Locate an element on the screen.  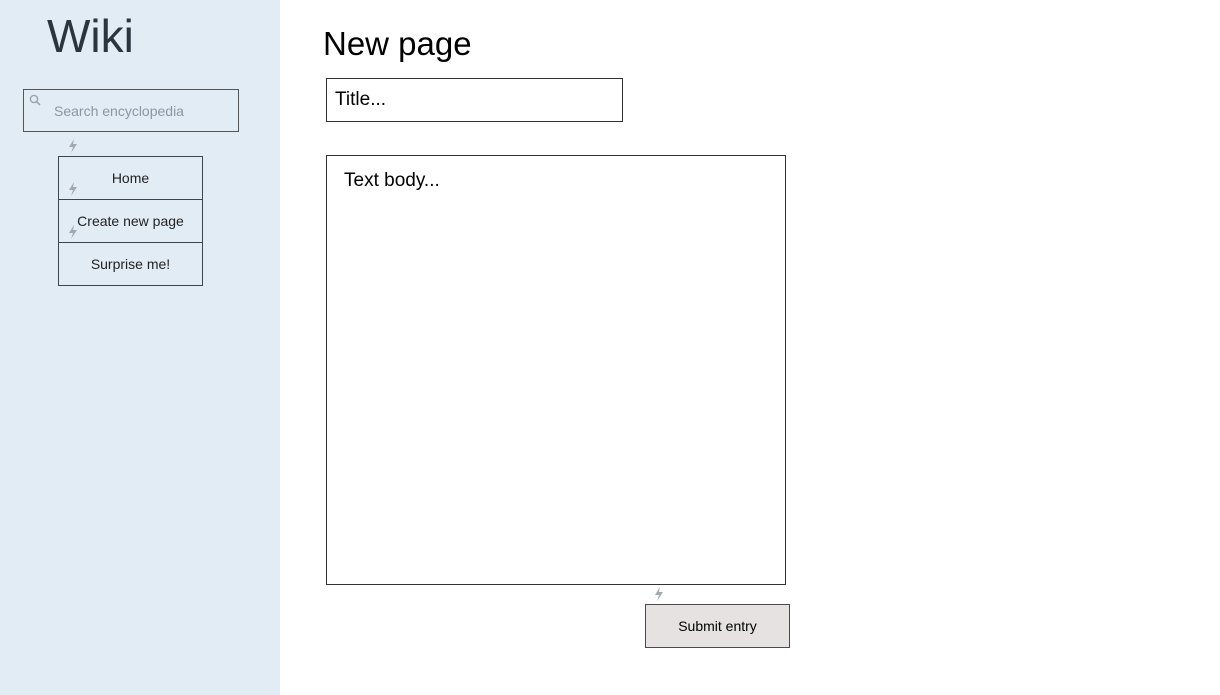
site-brand: Wiki is located at coordinates (90, 36).